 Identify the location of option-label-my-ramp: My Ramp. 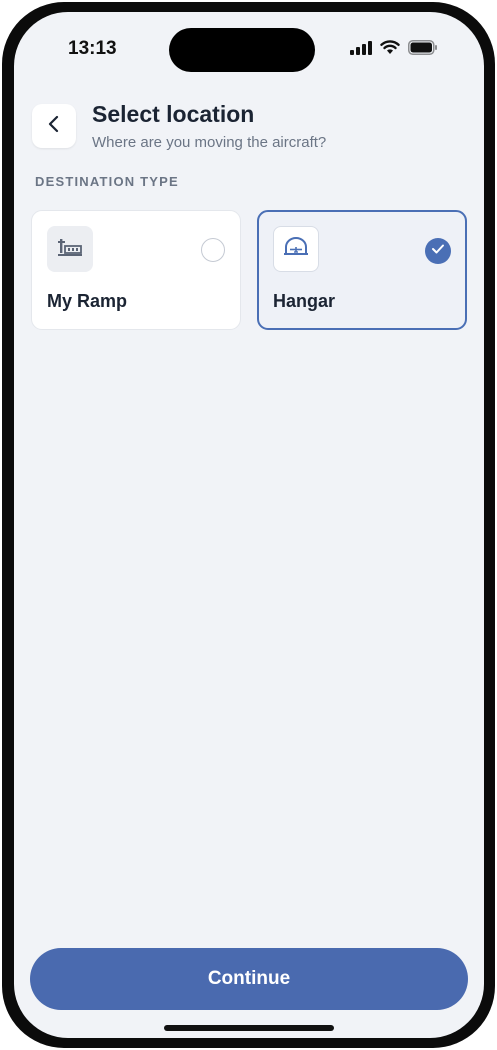
(87, 301).